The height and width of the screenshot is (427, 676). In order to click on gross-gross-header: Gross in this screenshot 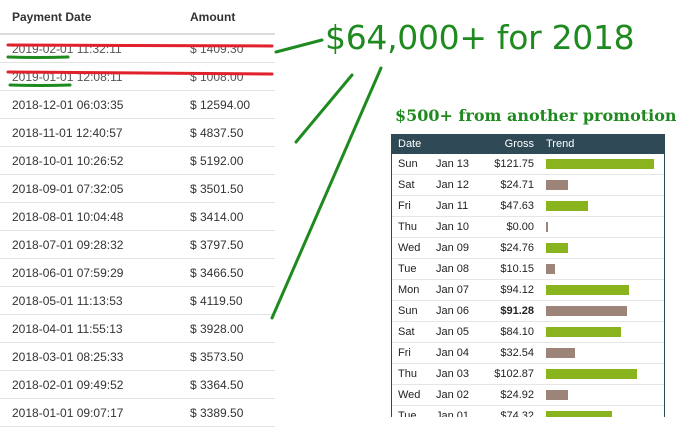, I will do `click(514, 144)`.